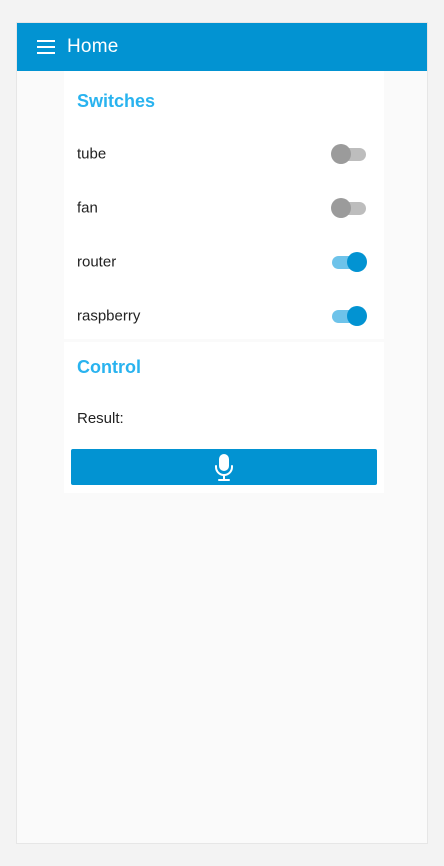 The width and height of the screenshot is (444, 866). I want to click on switch-toggle-raspberry, so click(349, 316).